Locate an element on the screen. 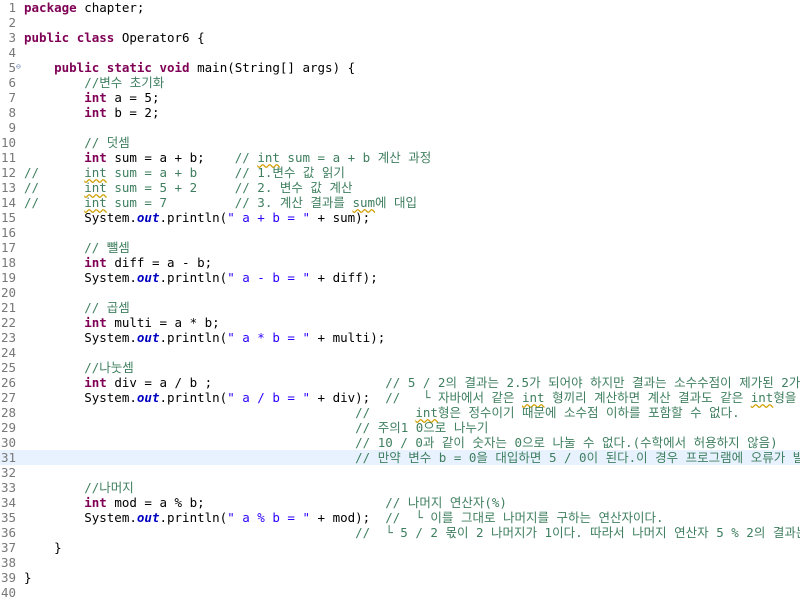 This screenshot has width=800, height=601. fold-toggle-icon: ⊖ is located at coordinates (18, 66).